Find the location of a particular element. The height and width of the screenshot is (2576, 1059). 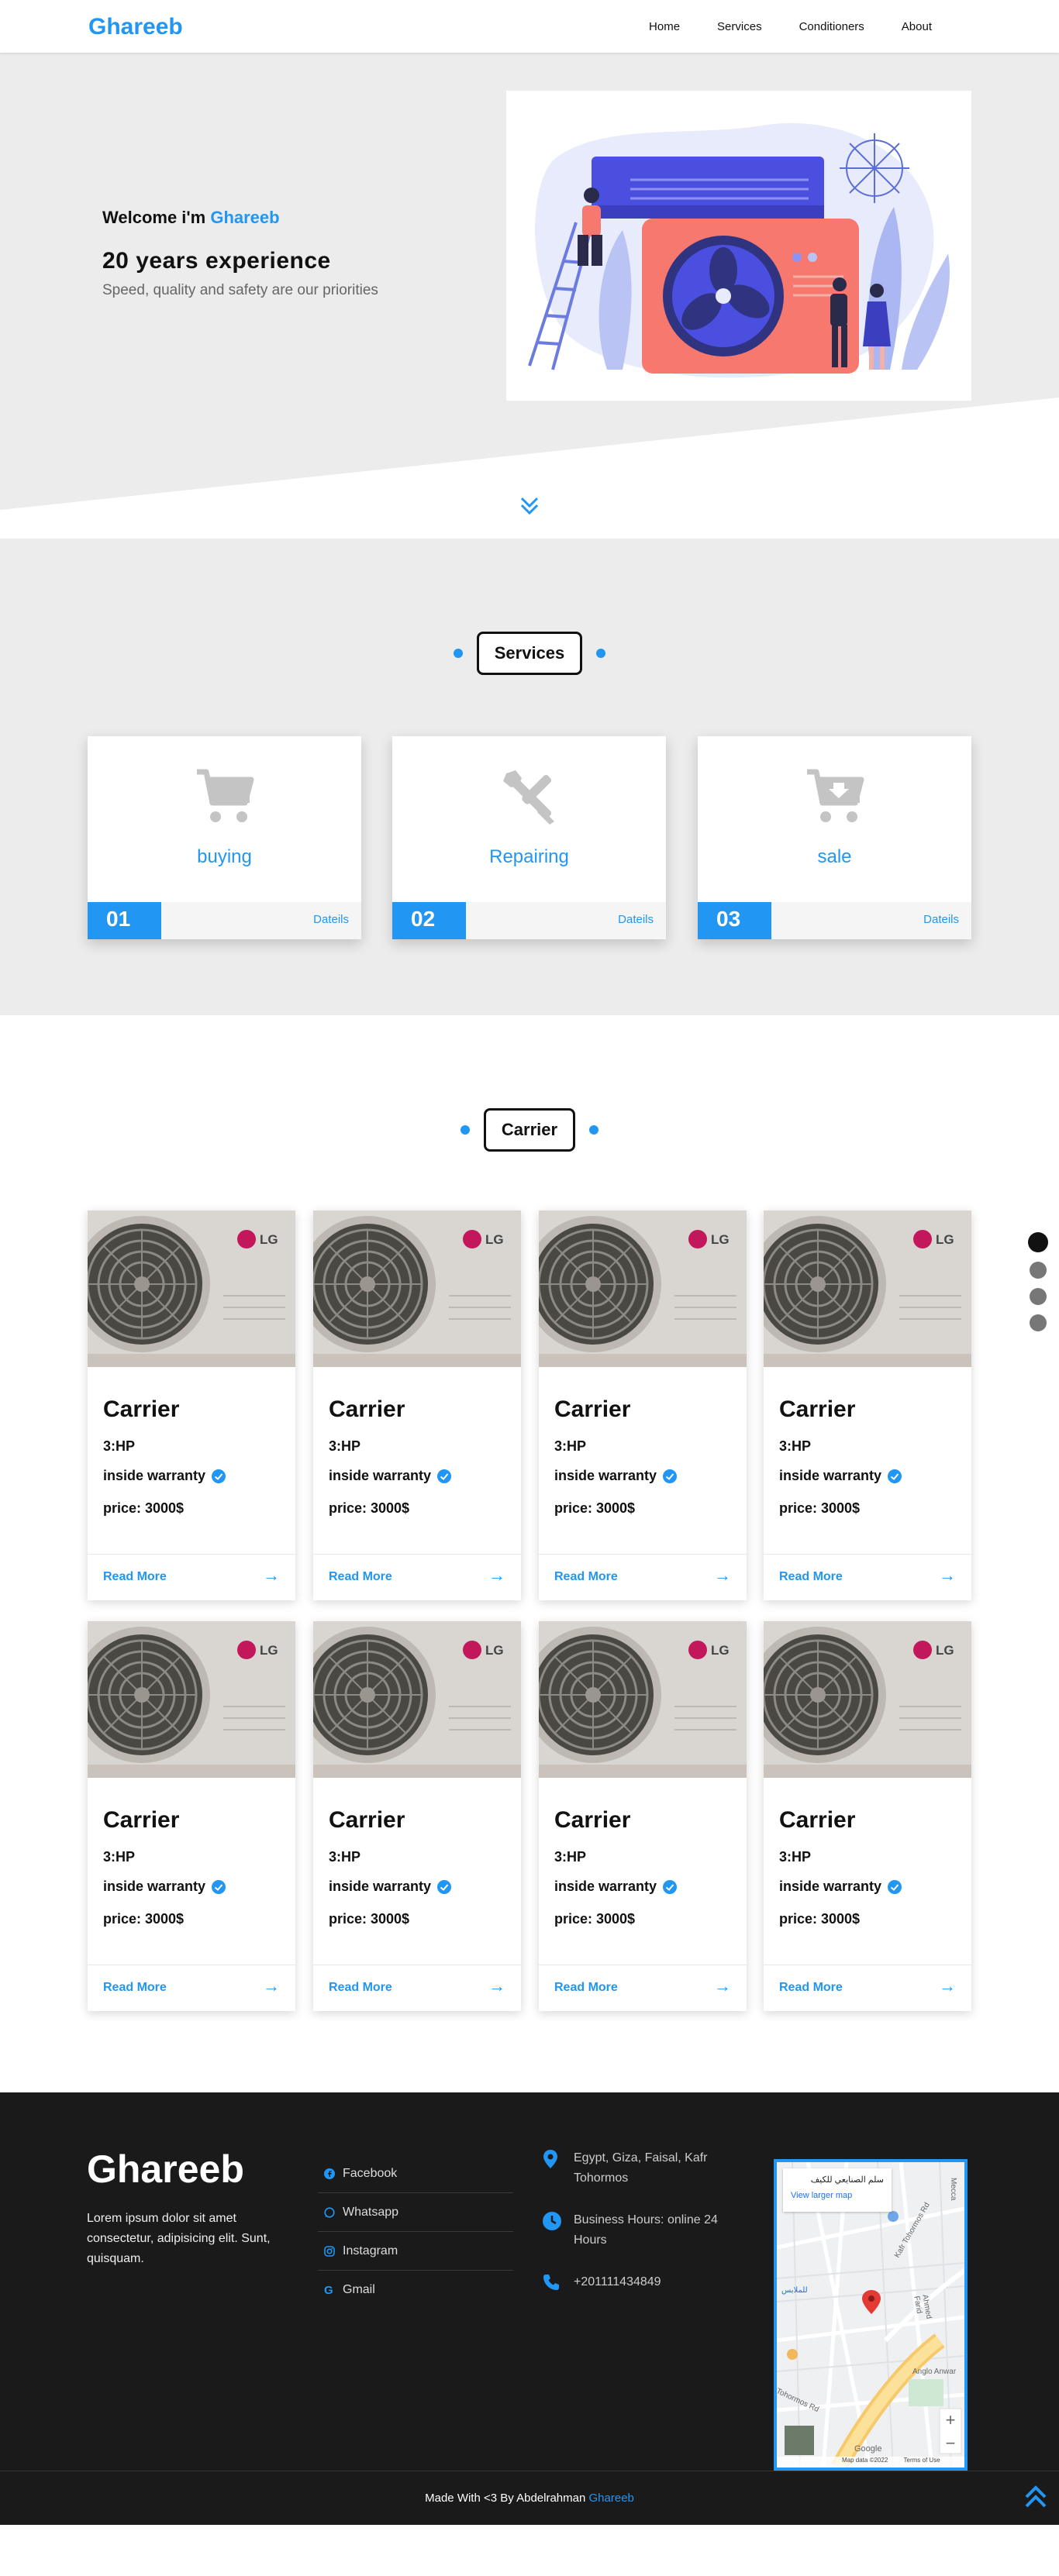

footer-link-label: Facebook is located at coordinates (370, 2173).